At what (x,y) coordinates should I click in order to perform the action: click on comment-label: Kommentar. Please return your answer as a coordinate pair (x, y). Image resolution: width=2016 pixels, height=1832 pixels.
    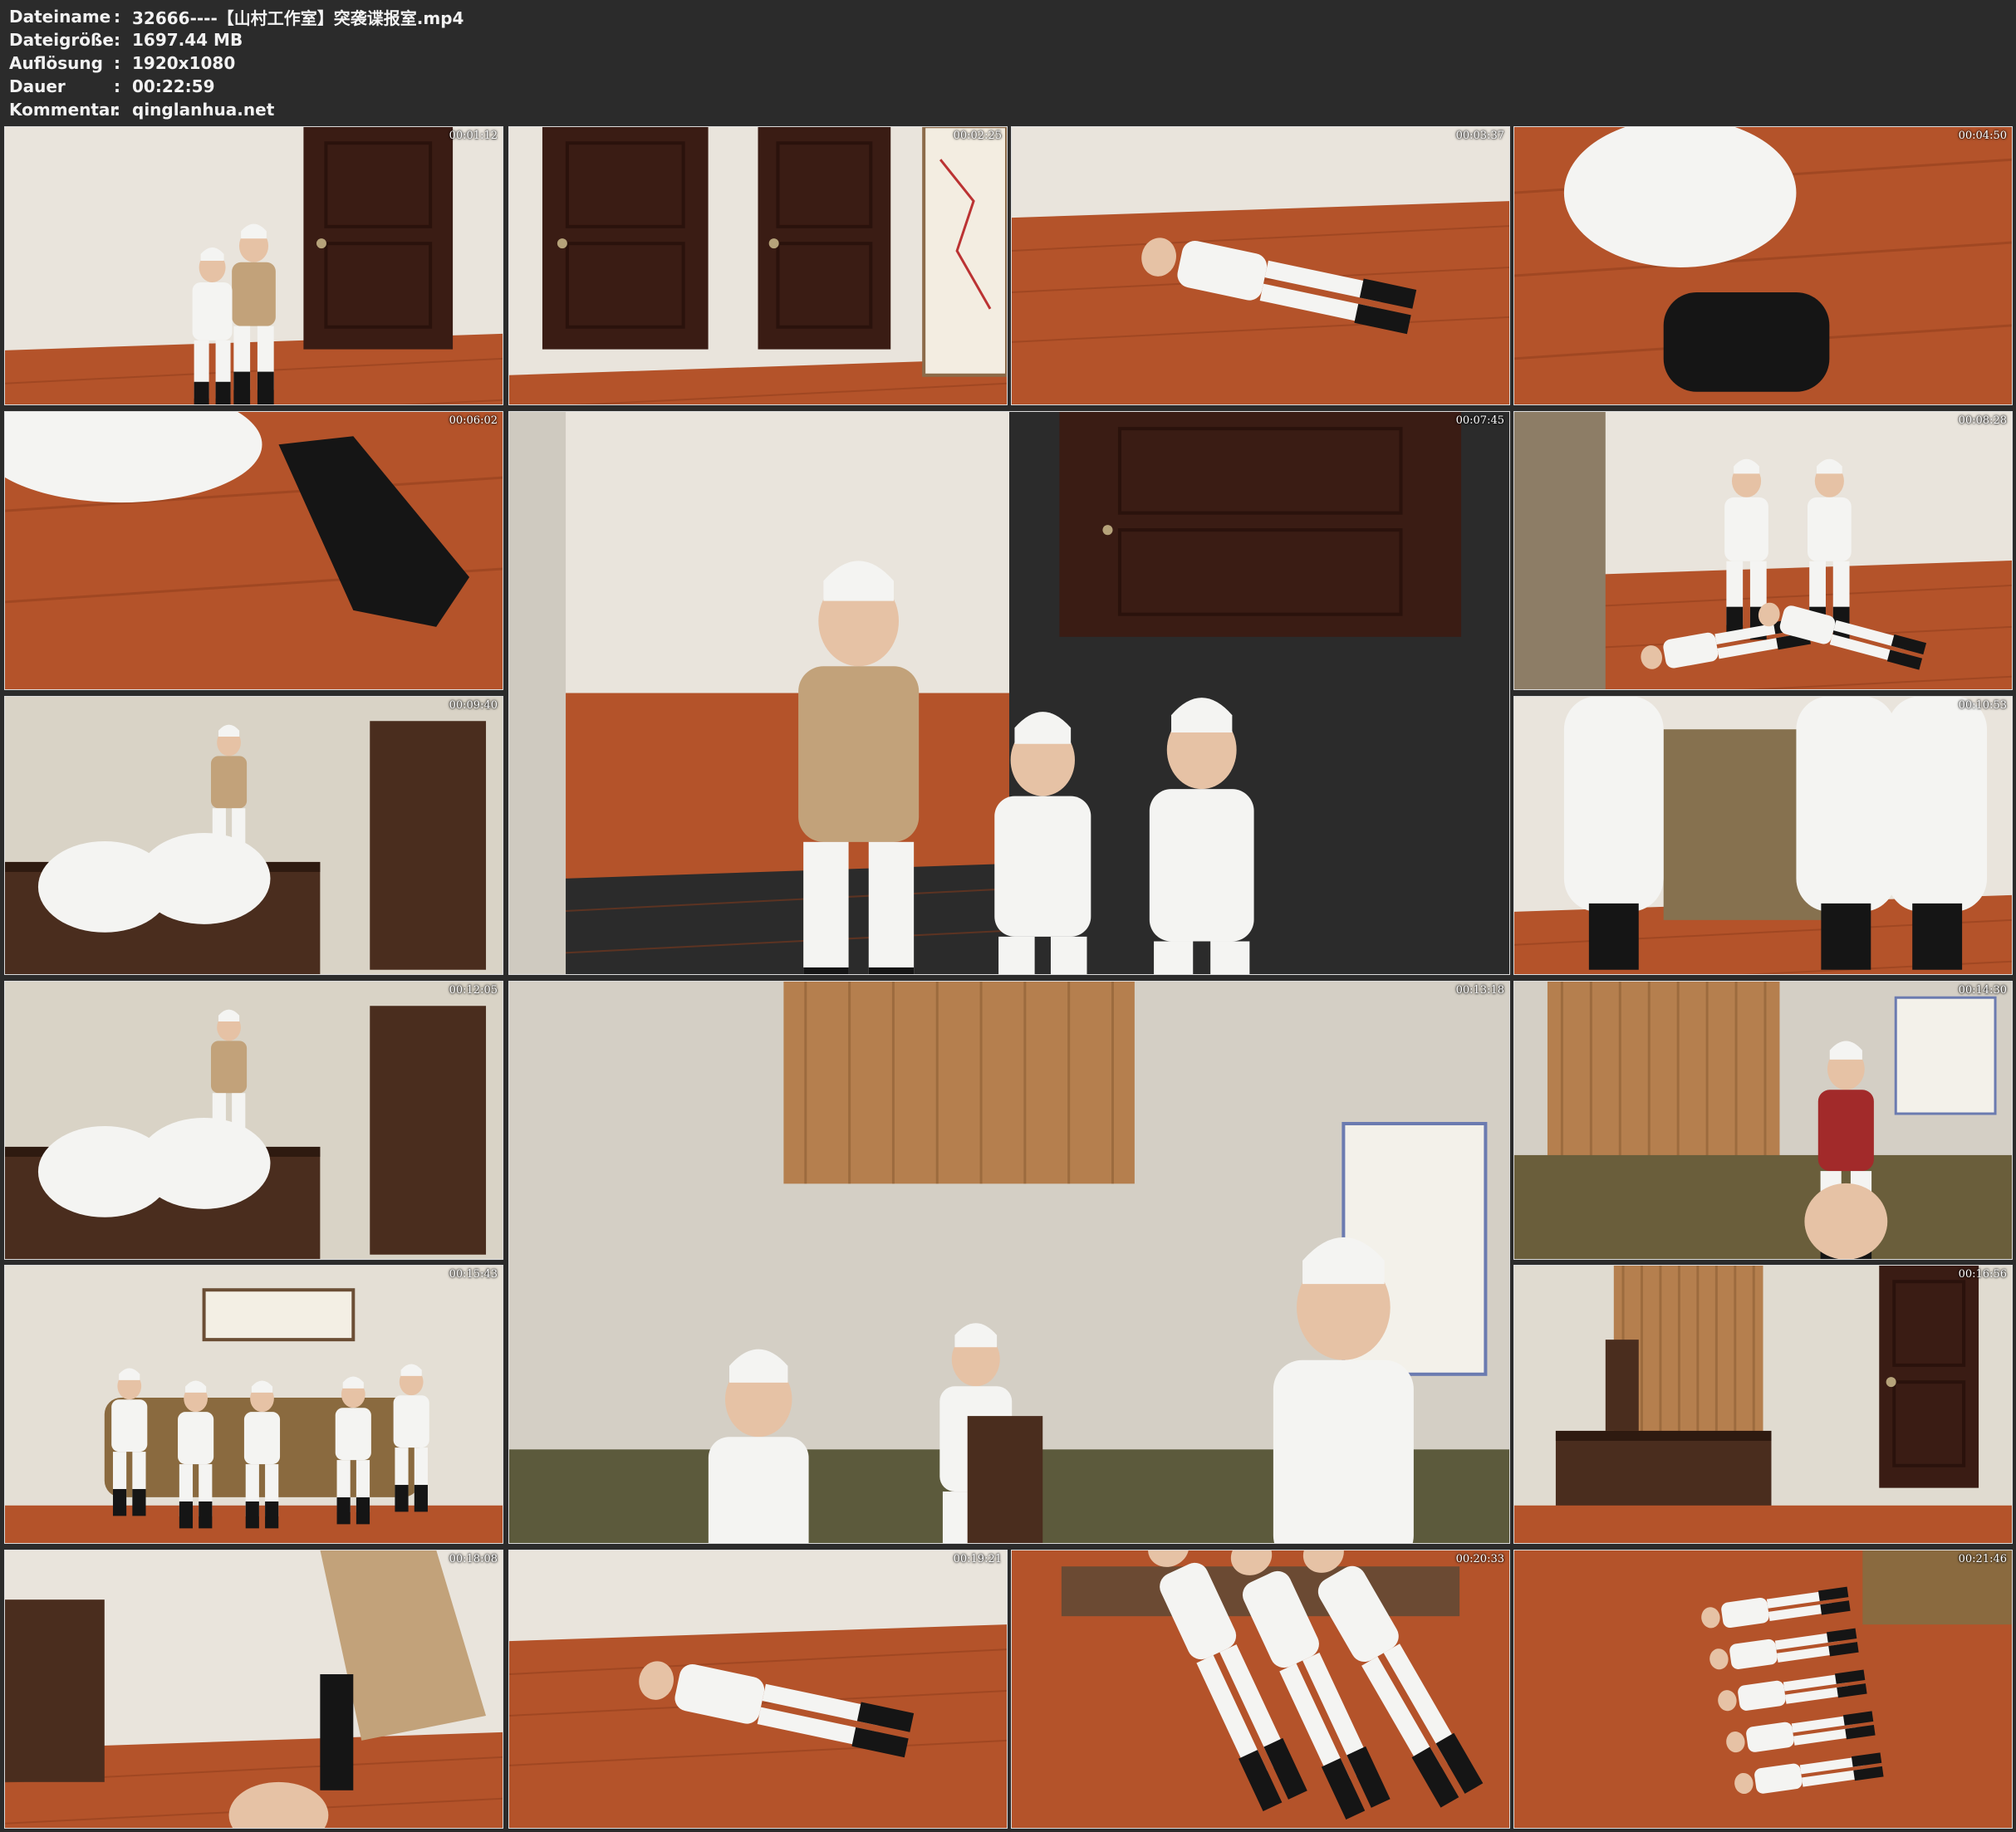
    Looking at the image, I should click on (64, 110).